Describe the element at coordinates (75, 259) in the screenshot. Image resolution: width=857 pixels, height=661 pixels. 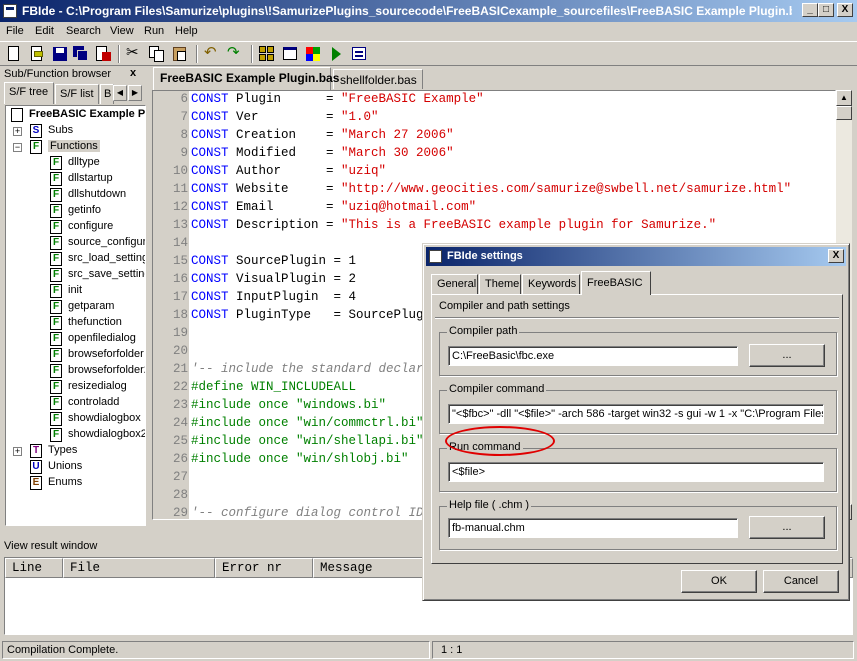
I see `tree-function-item: Fsrc_load_settings` at that location.